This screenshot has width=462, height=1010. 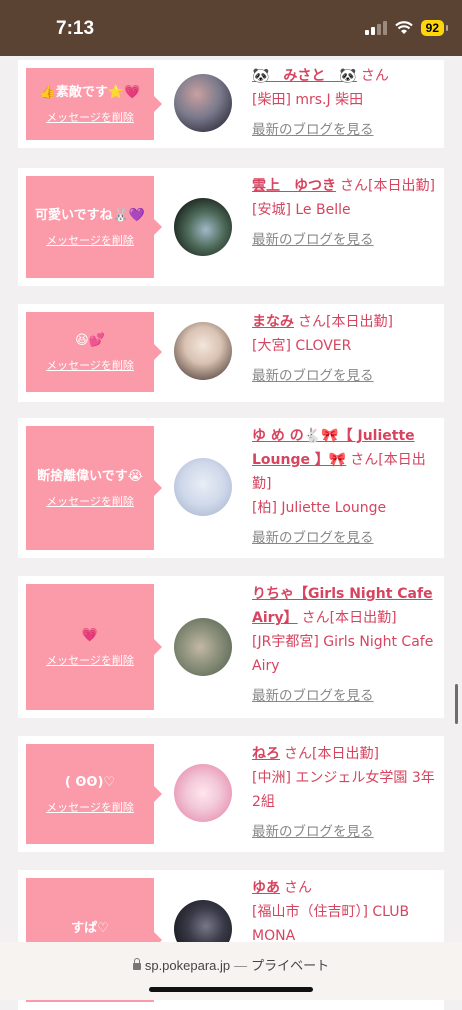 What do you see at coordinates (94, 104) in the screenshot?
I see `message-bubble: 👍素敵です⭐💗 メッセージを削除` at bounding box center [94, 104].